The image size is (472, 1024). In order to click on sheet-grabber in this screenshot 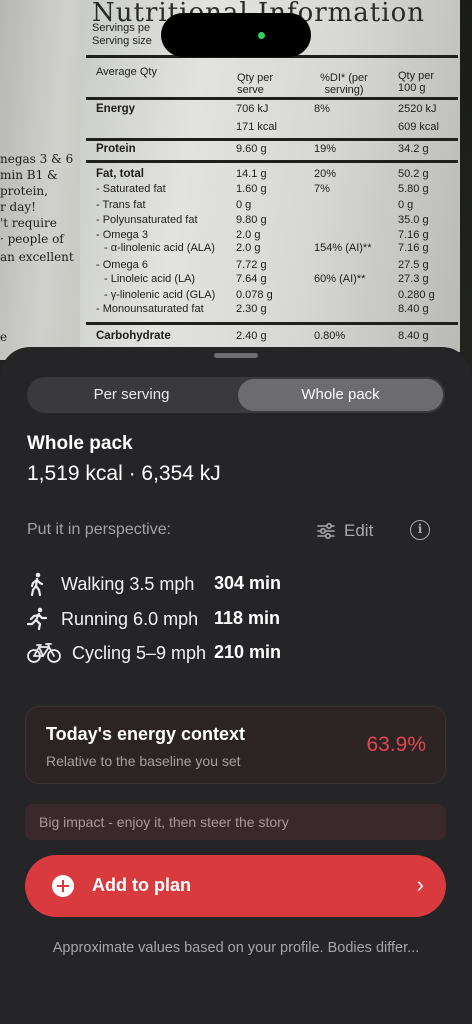, I will do `click(236, 355)`.